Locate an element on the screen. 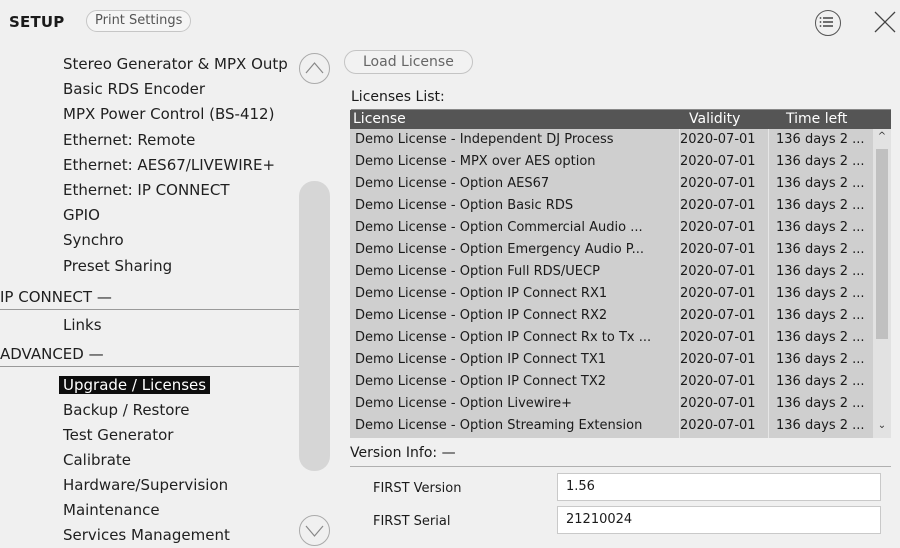 This screenshot has width=900, height=548. first-serial-label: FIRST Serial is located at coordinates (412, 521).